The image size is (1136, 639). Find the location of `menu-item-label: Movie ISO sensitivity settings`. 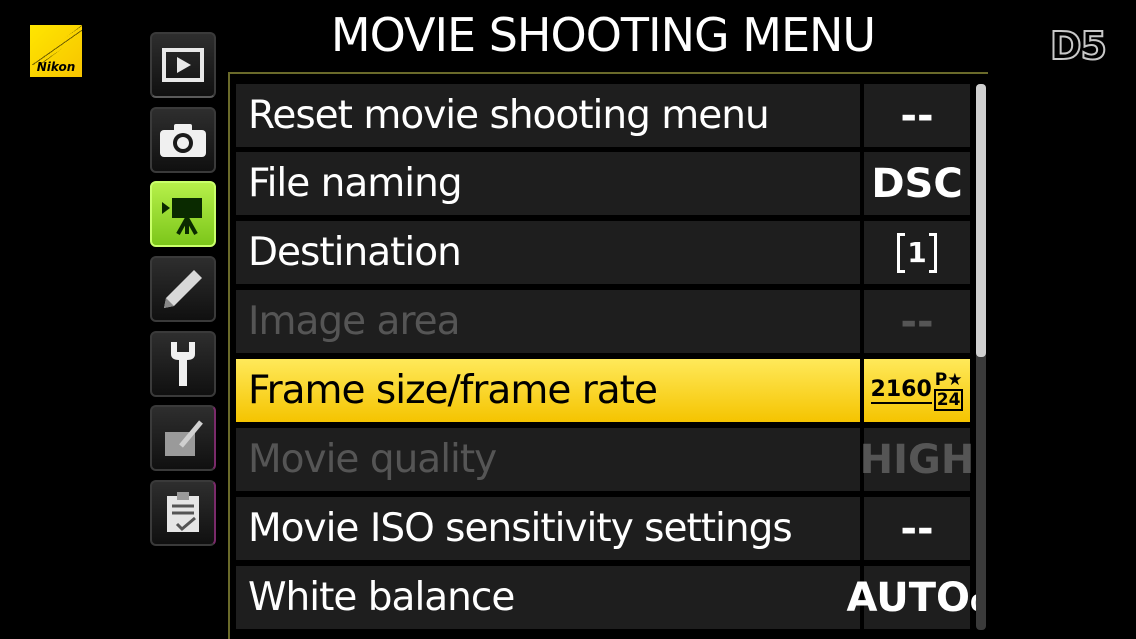

menu-item-label: Movie ISO sensitivity settings is located at coordinates (548, 528).